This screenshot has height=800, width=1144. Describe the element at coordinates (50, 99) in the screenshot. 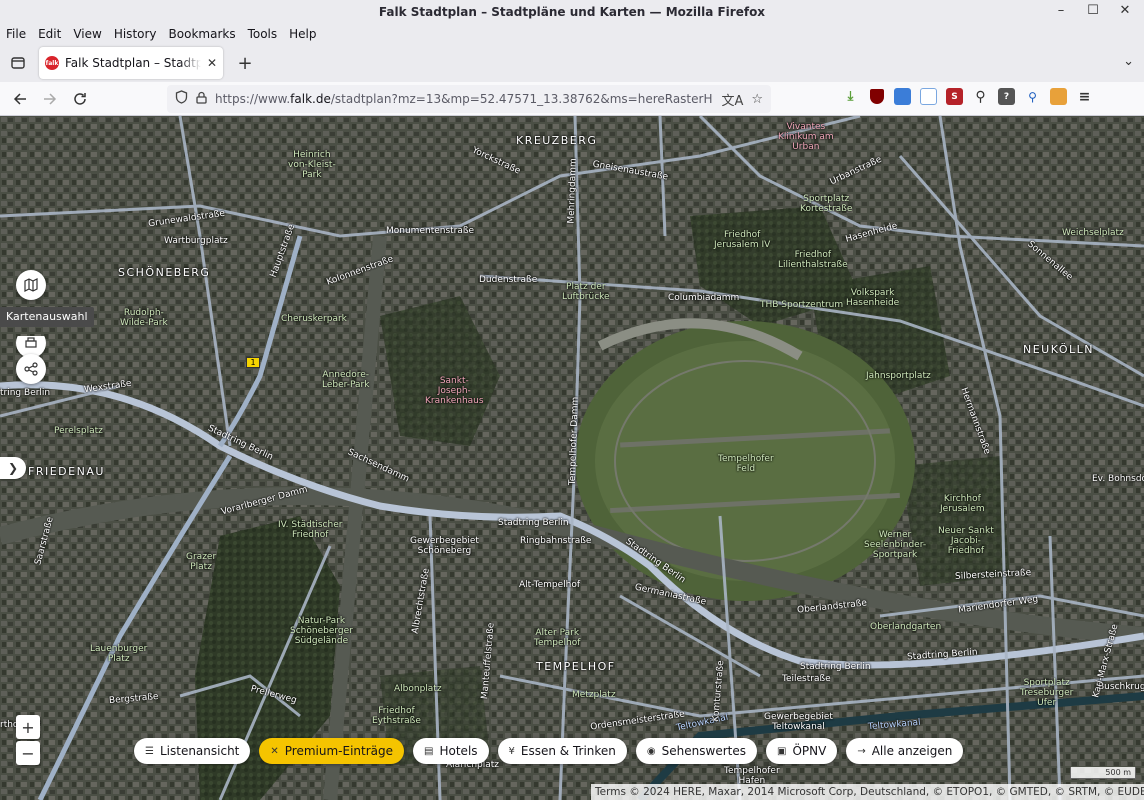

I see `forward-button` at that location.